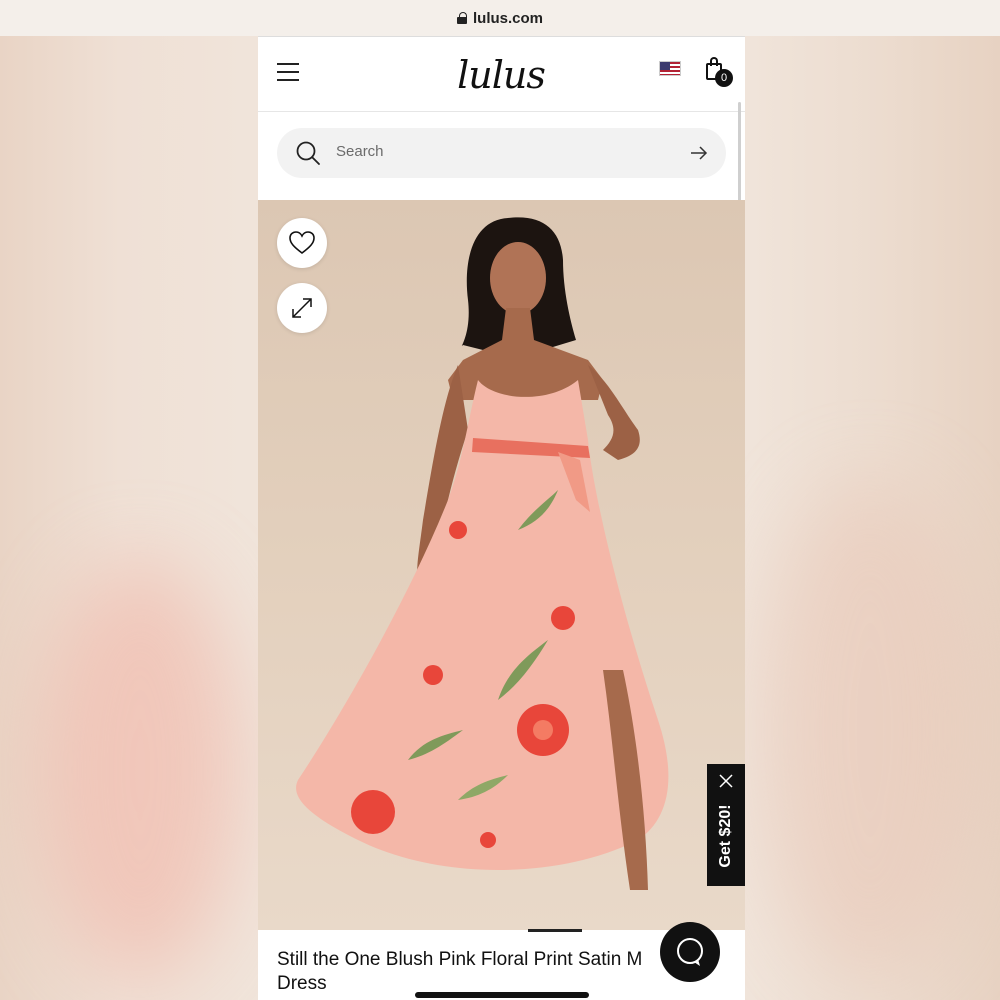  I want to click on url-text: lulus.com, so click(507, 18).